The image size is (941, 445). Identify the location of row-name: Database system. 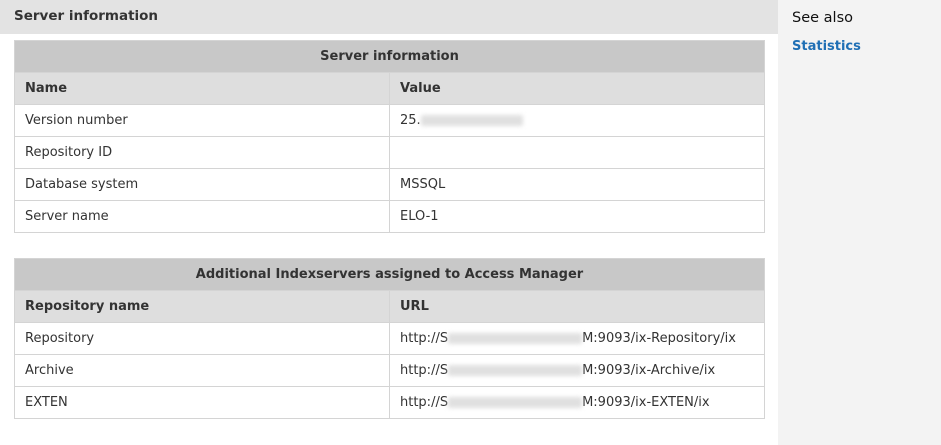
(202, 184).